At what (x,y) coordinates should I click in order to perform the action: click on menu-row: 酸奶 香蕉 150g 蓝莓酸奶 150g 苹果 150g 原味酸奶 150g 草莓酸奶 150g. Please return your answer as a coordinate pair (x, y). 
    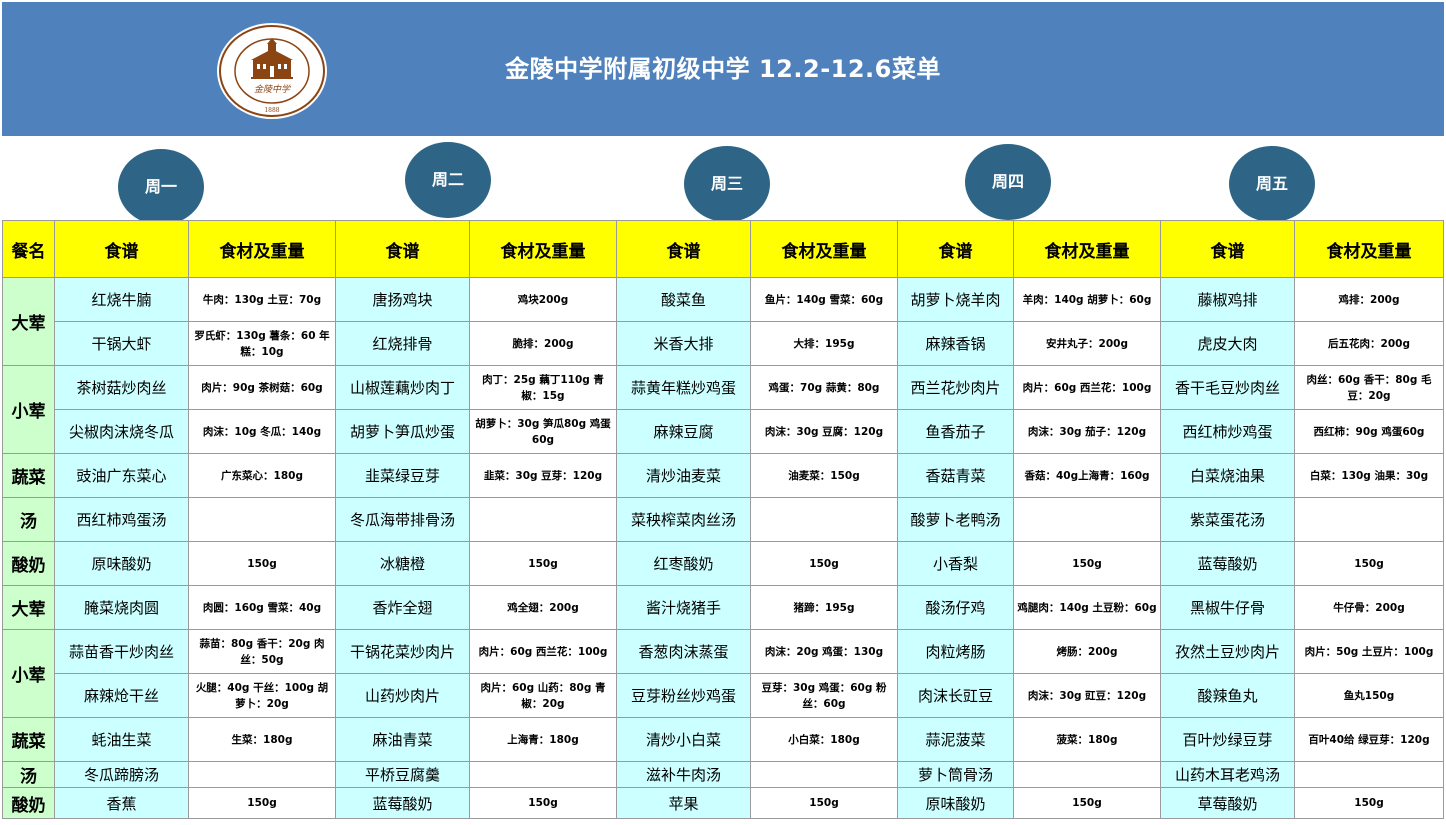
    Looking at the image, I should click on (723, 803).